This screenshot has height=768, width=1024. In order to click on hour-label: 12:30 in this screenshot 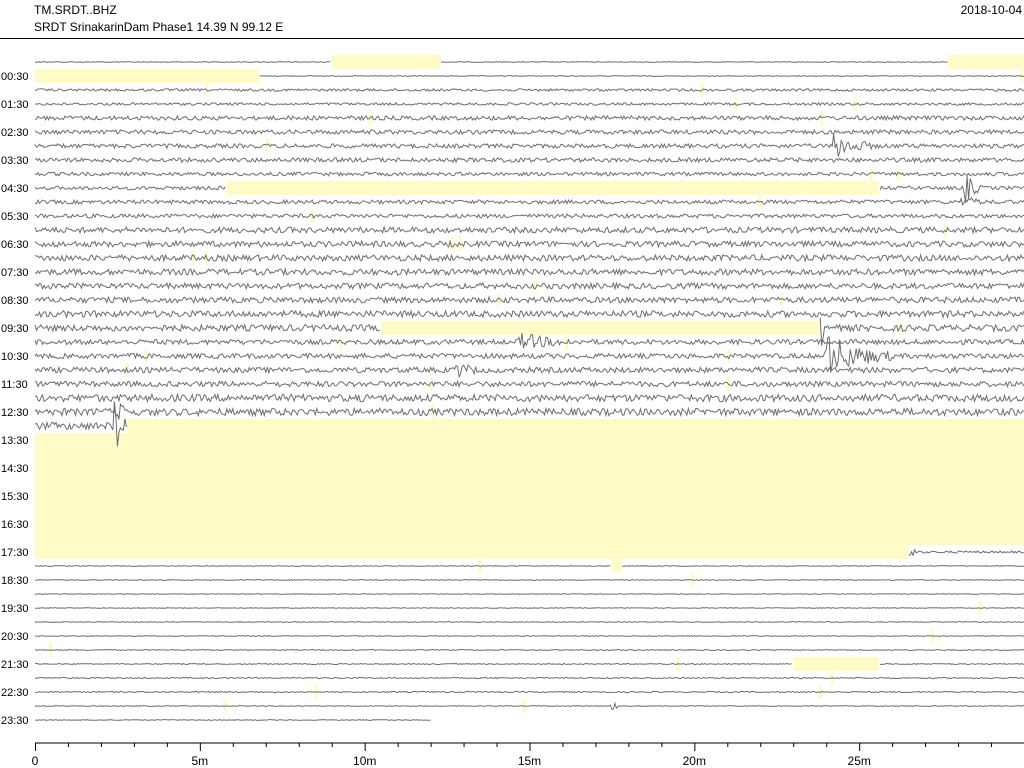, I will do `click(15, 413)`.